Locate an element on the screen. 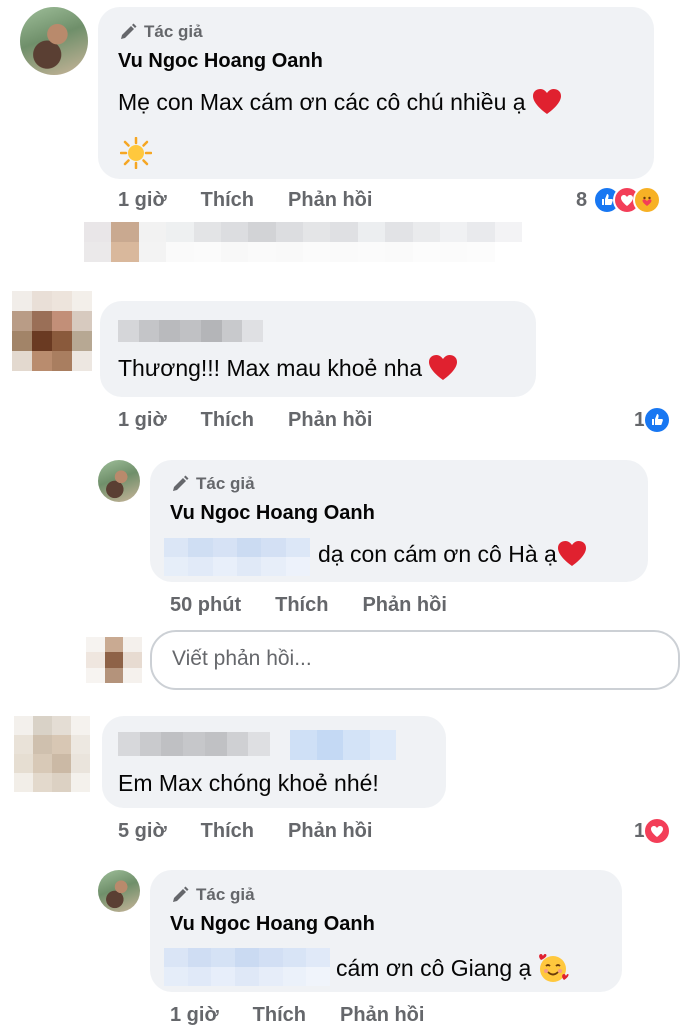  comment-text-content: Thương!!! Max mau khoẻ nha is located at coordinates (270, 367).